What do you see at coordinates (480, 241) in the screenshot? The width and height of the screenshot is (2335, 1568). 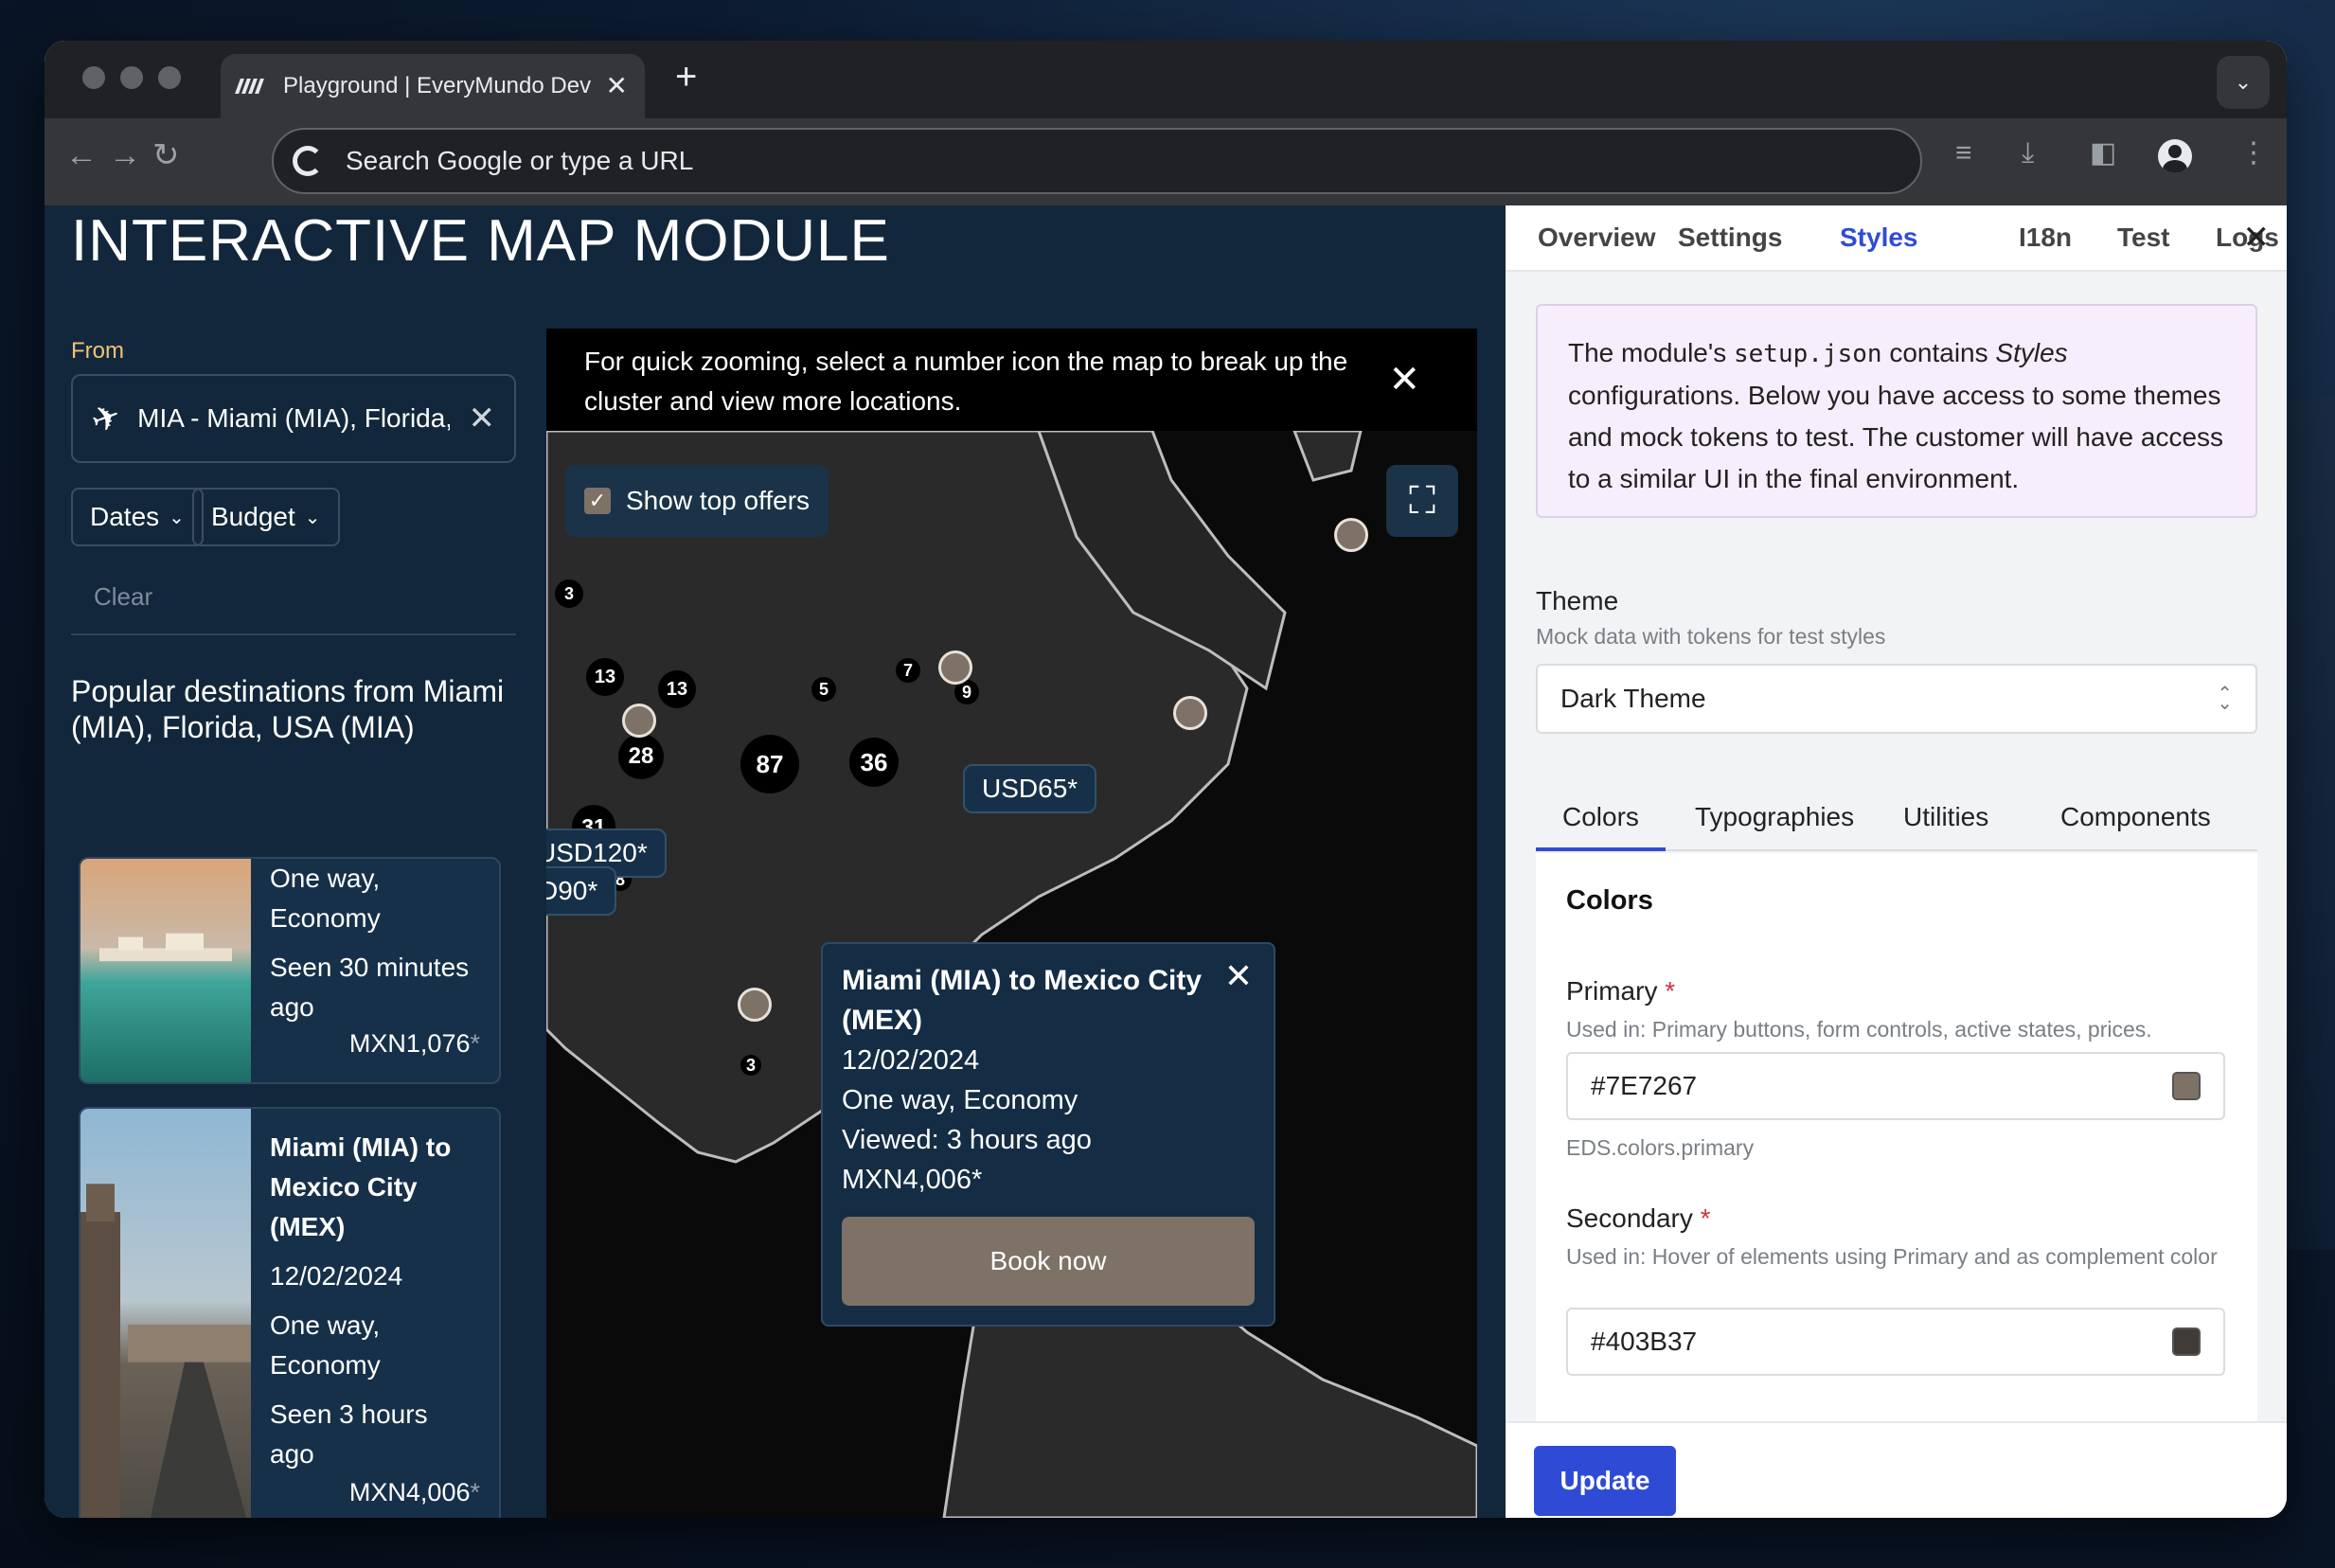 I see `module-title: INTERACTIVE MAP MODULE` at bounding box center [480, 241].